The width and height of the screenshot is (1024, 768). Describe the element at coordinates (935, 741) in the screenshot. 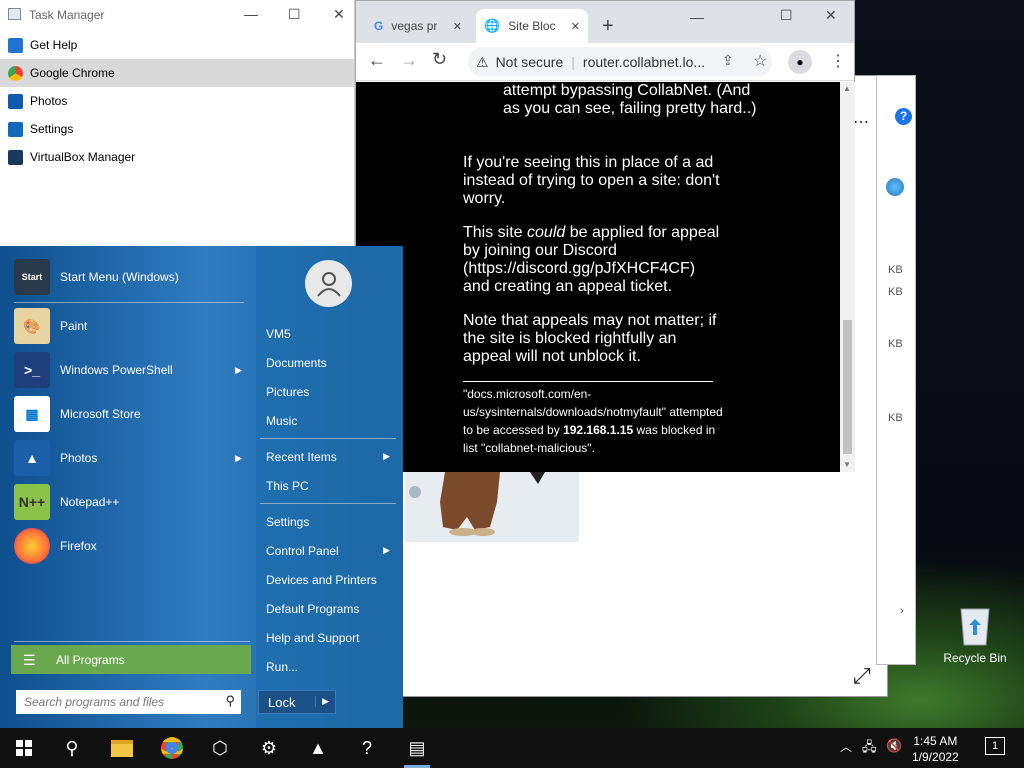

I see `clock-time: 1:45 AM` at that location.